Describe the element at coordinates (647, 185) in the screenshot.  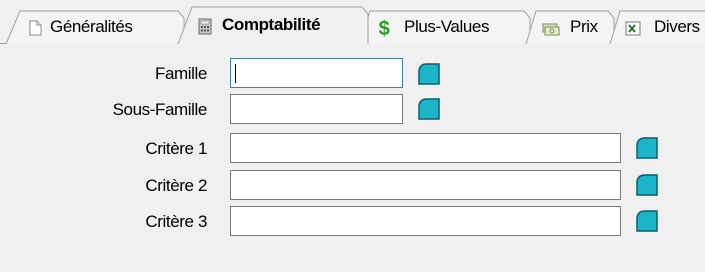
I see `critere2-lookup-icon` at that location.